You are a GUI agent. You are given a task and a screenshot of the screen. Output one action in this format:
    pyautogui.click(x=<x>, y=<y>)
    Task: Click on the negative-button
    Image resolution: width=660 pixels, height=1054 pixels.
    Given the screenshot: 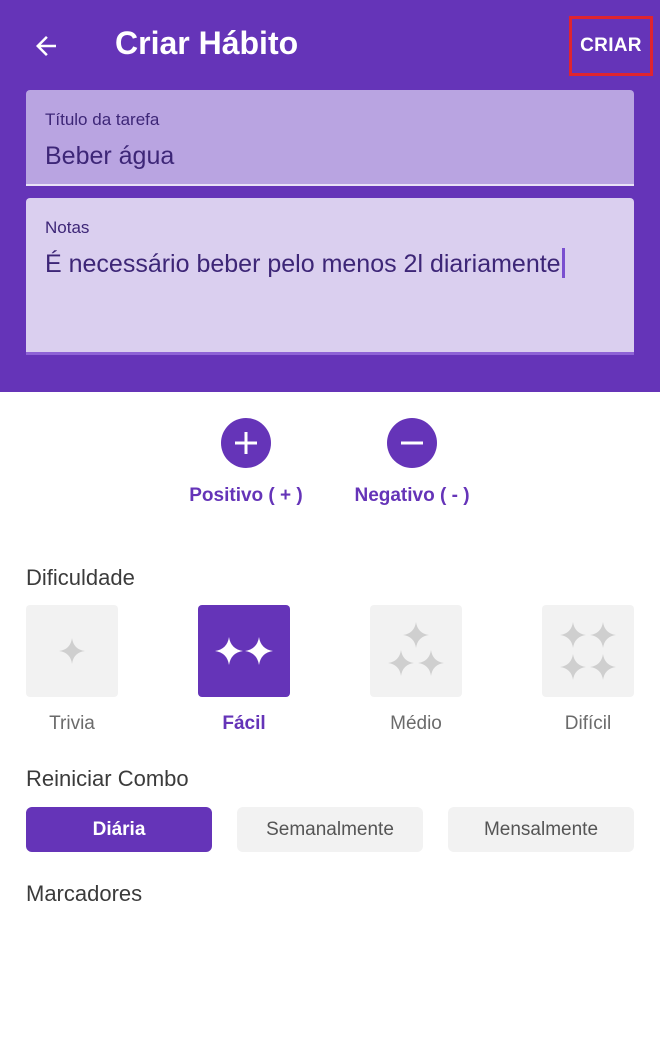 What is the action you would take?
    pyautogui.click(x=412, y=443)
    